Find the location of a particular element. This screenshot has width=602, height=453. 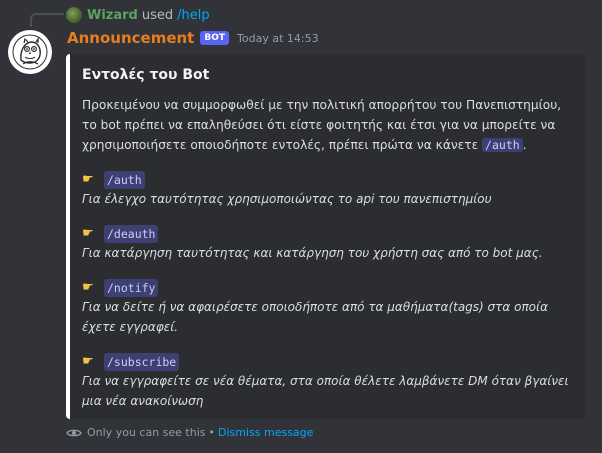

command-reply-context: Wizard used /help is located at coordinates (138, 15).